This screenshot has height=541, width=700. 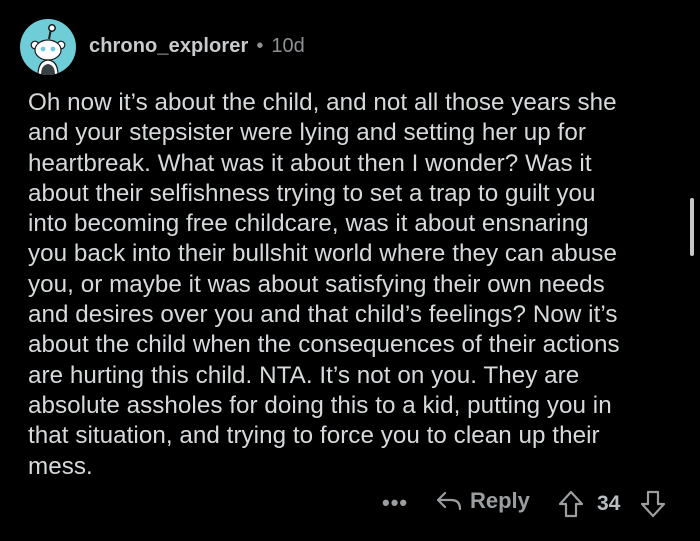 I want to click on vote-score: 34, so click(x=609, y=503).